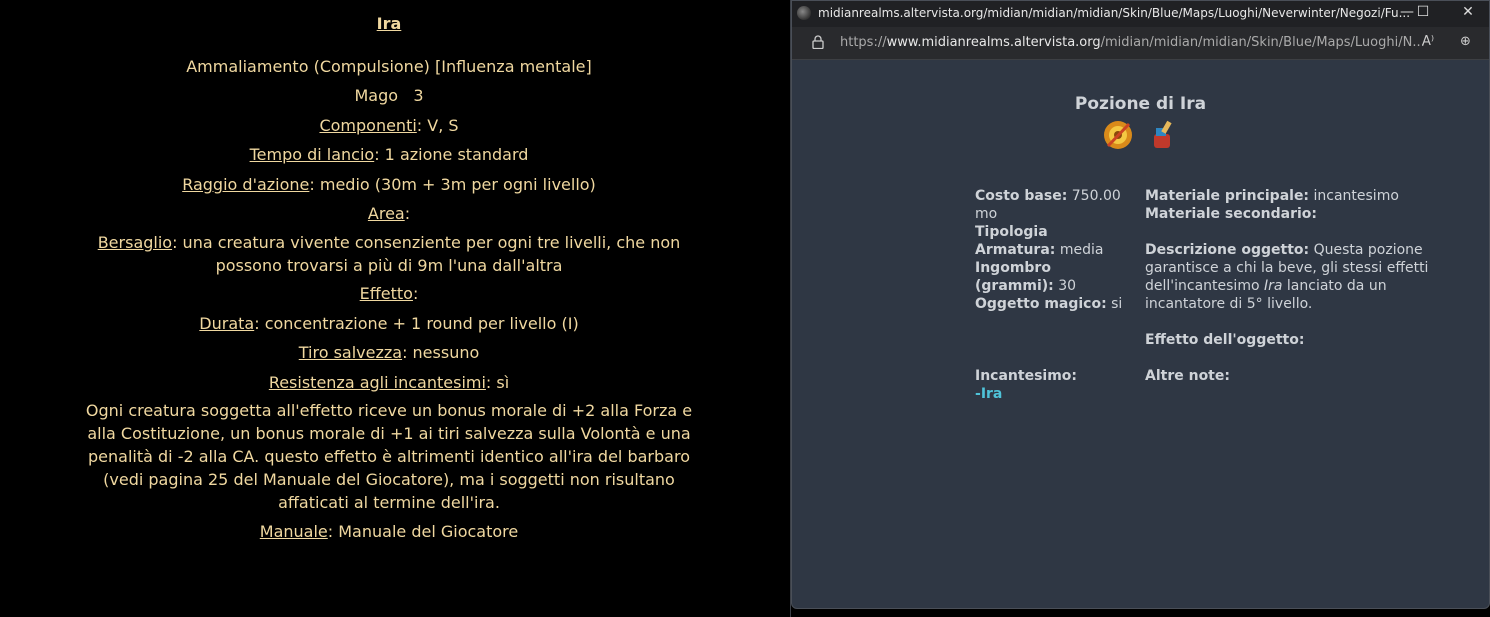 This screenshot has width=1490, height=617. I want to click on area-row: Area:, so click(389, 213).